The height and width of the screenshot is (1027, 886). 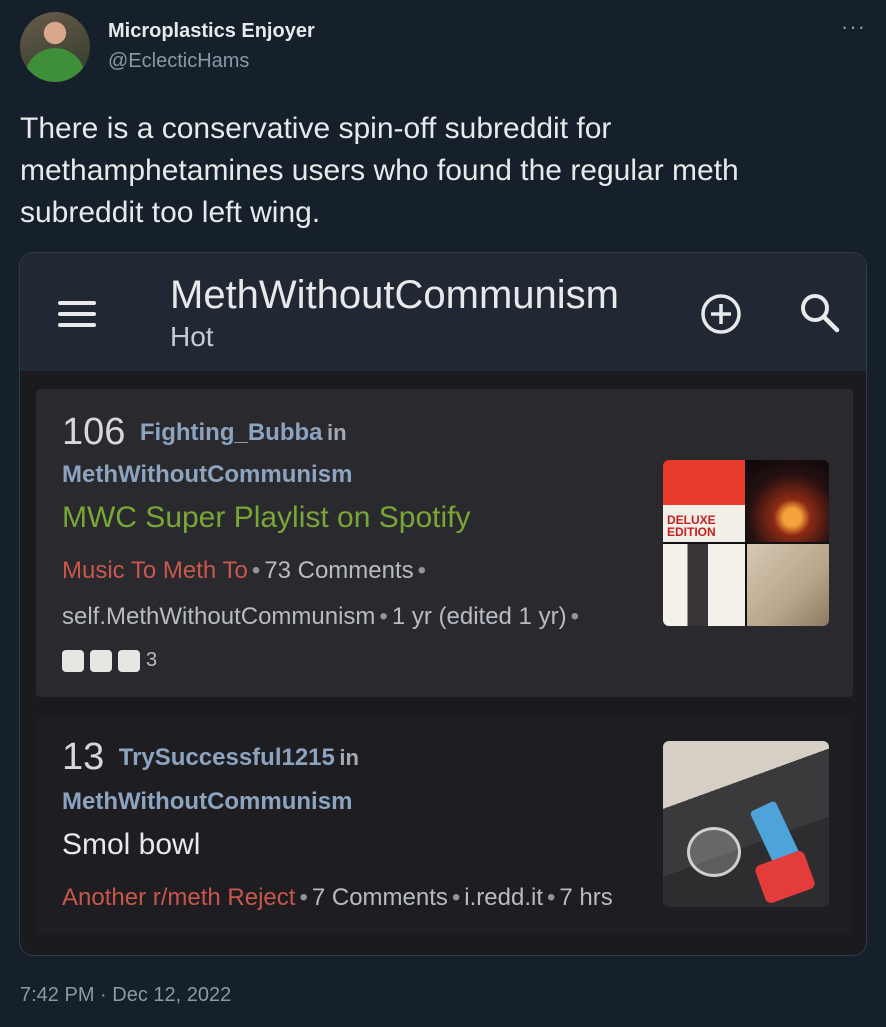 What do you see at coordinates (131, 845) in the screenshot?
I see `post-title: Smol bowl` at bounding box center [131, 845].